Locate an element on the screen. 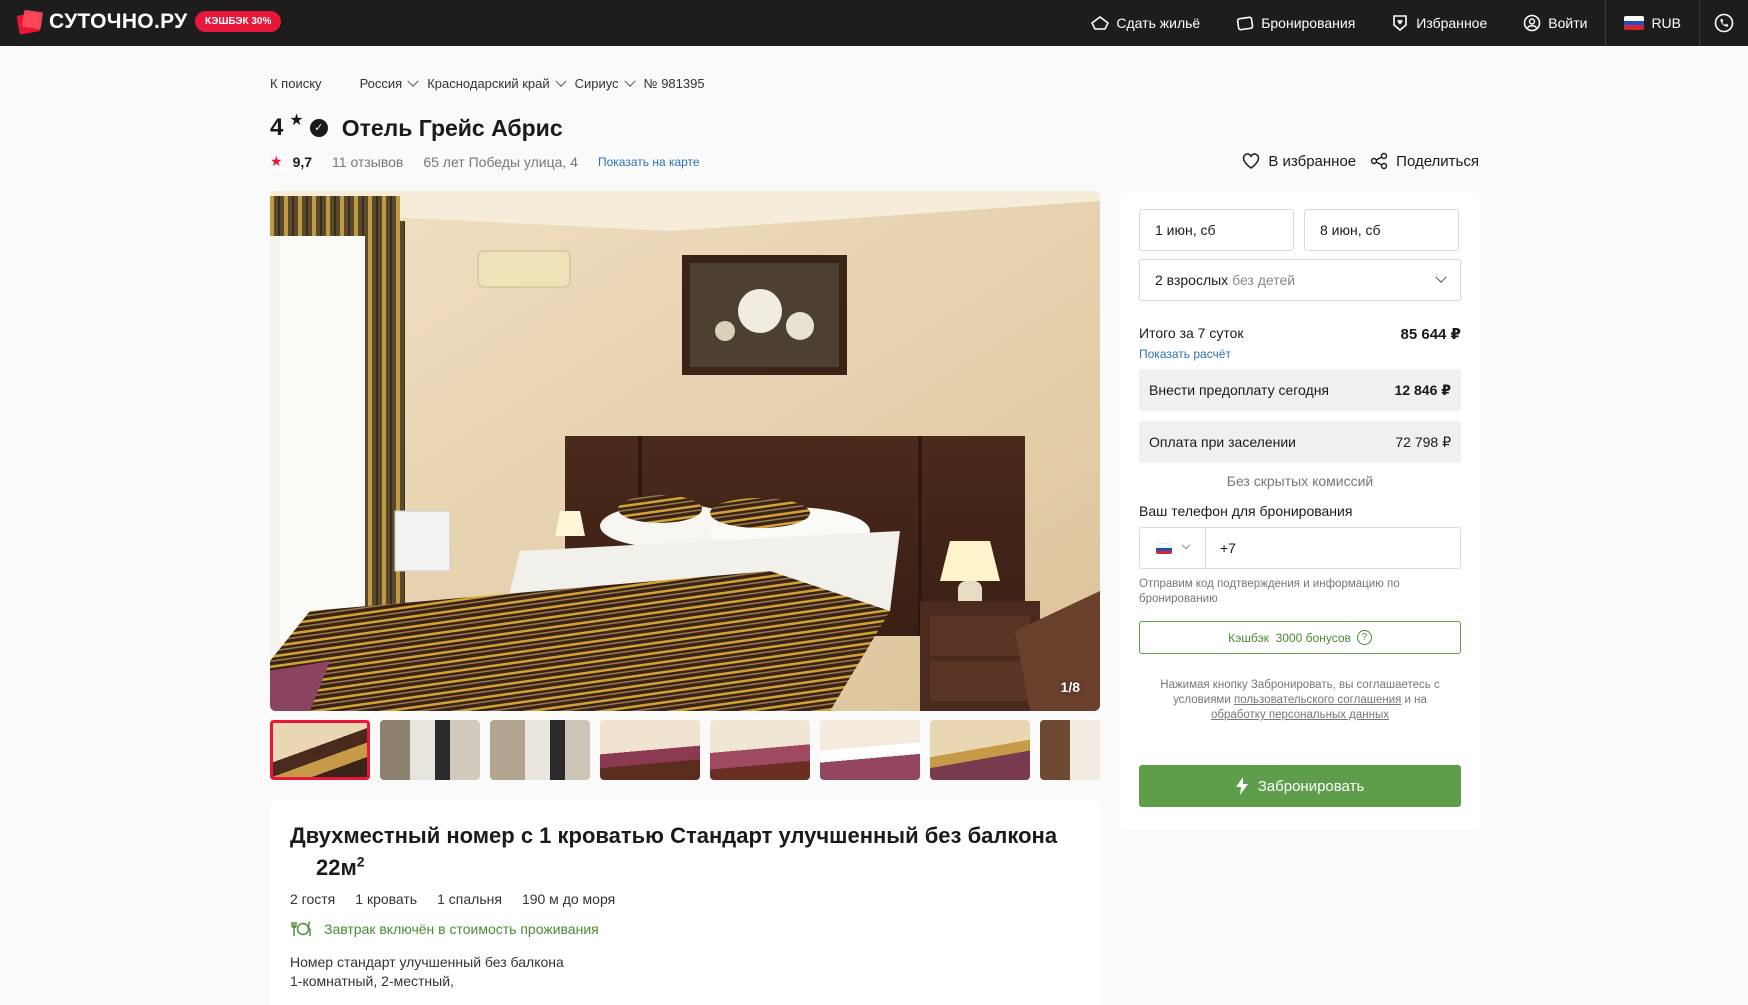 This screenshot has width=1748, height=1005. phone-chat-icon is located at coordinates (1724, 23).